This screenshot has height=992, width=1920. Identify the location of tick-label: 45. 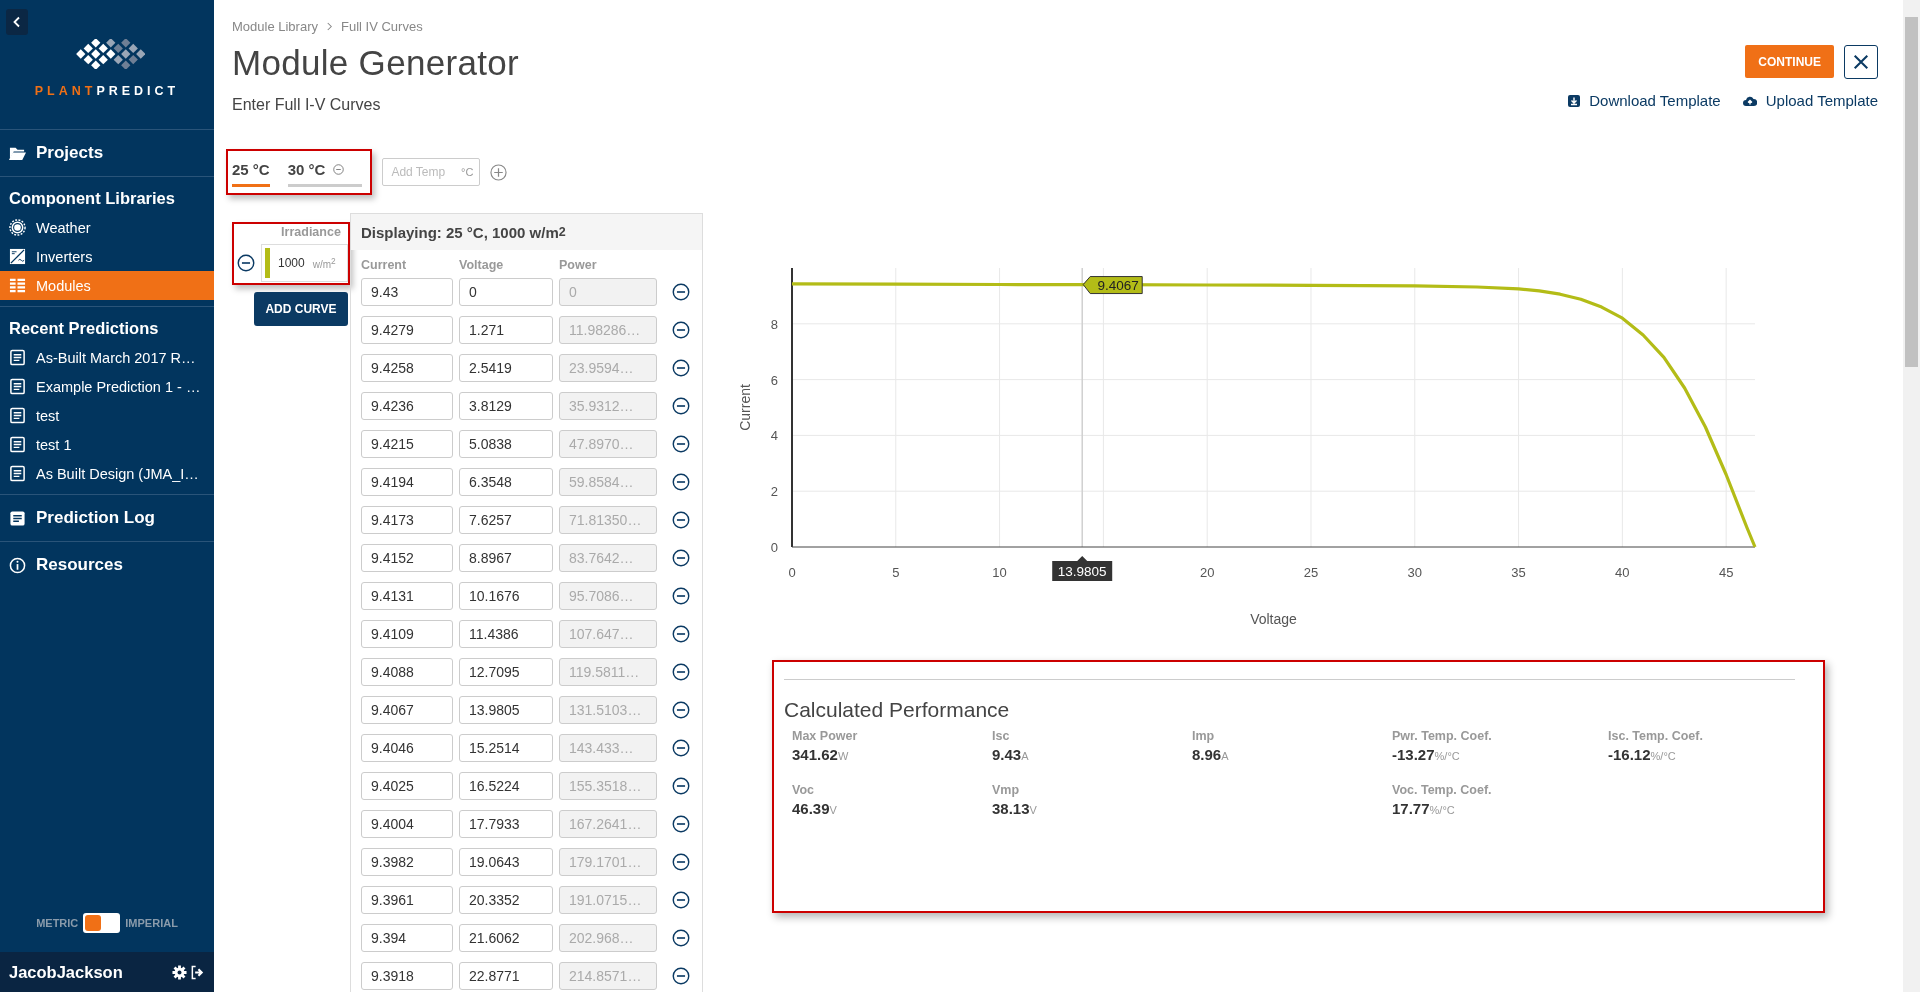
(1726, 572).